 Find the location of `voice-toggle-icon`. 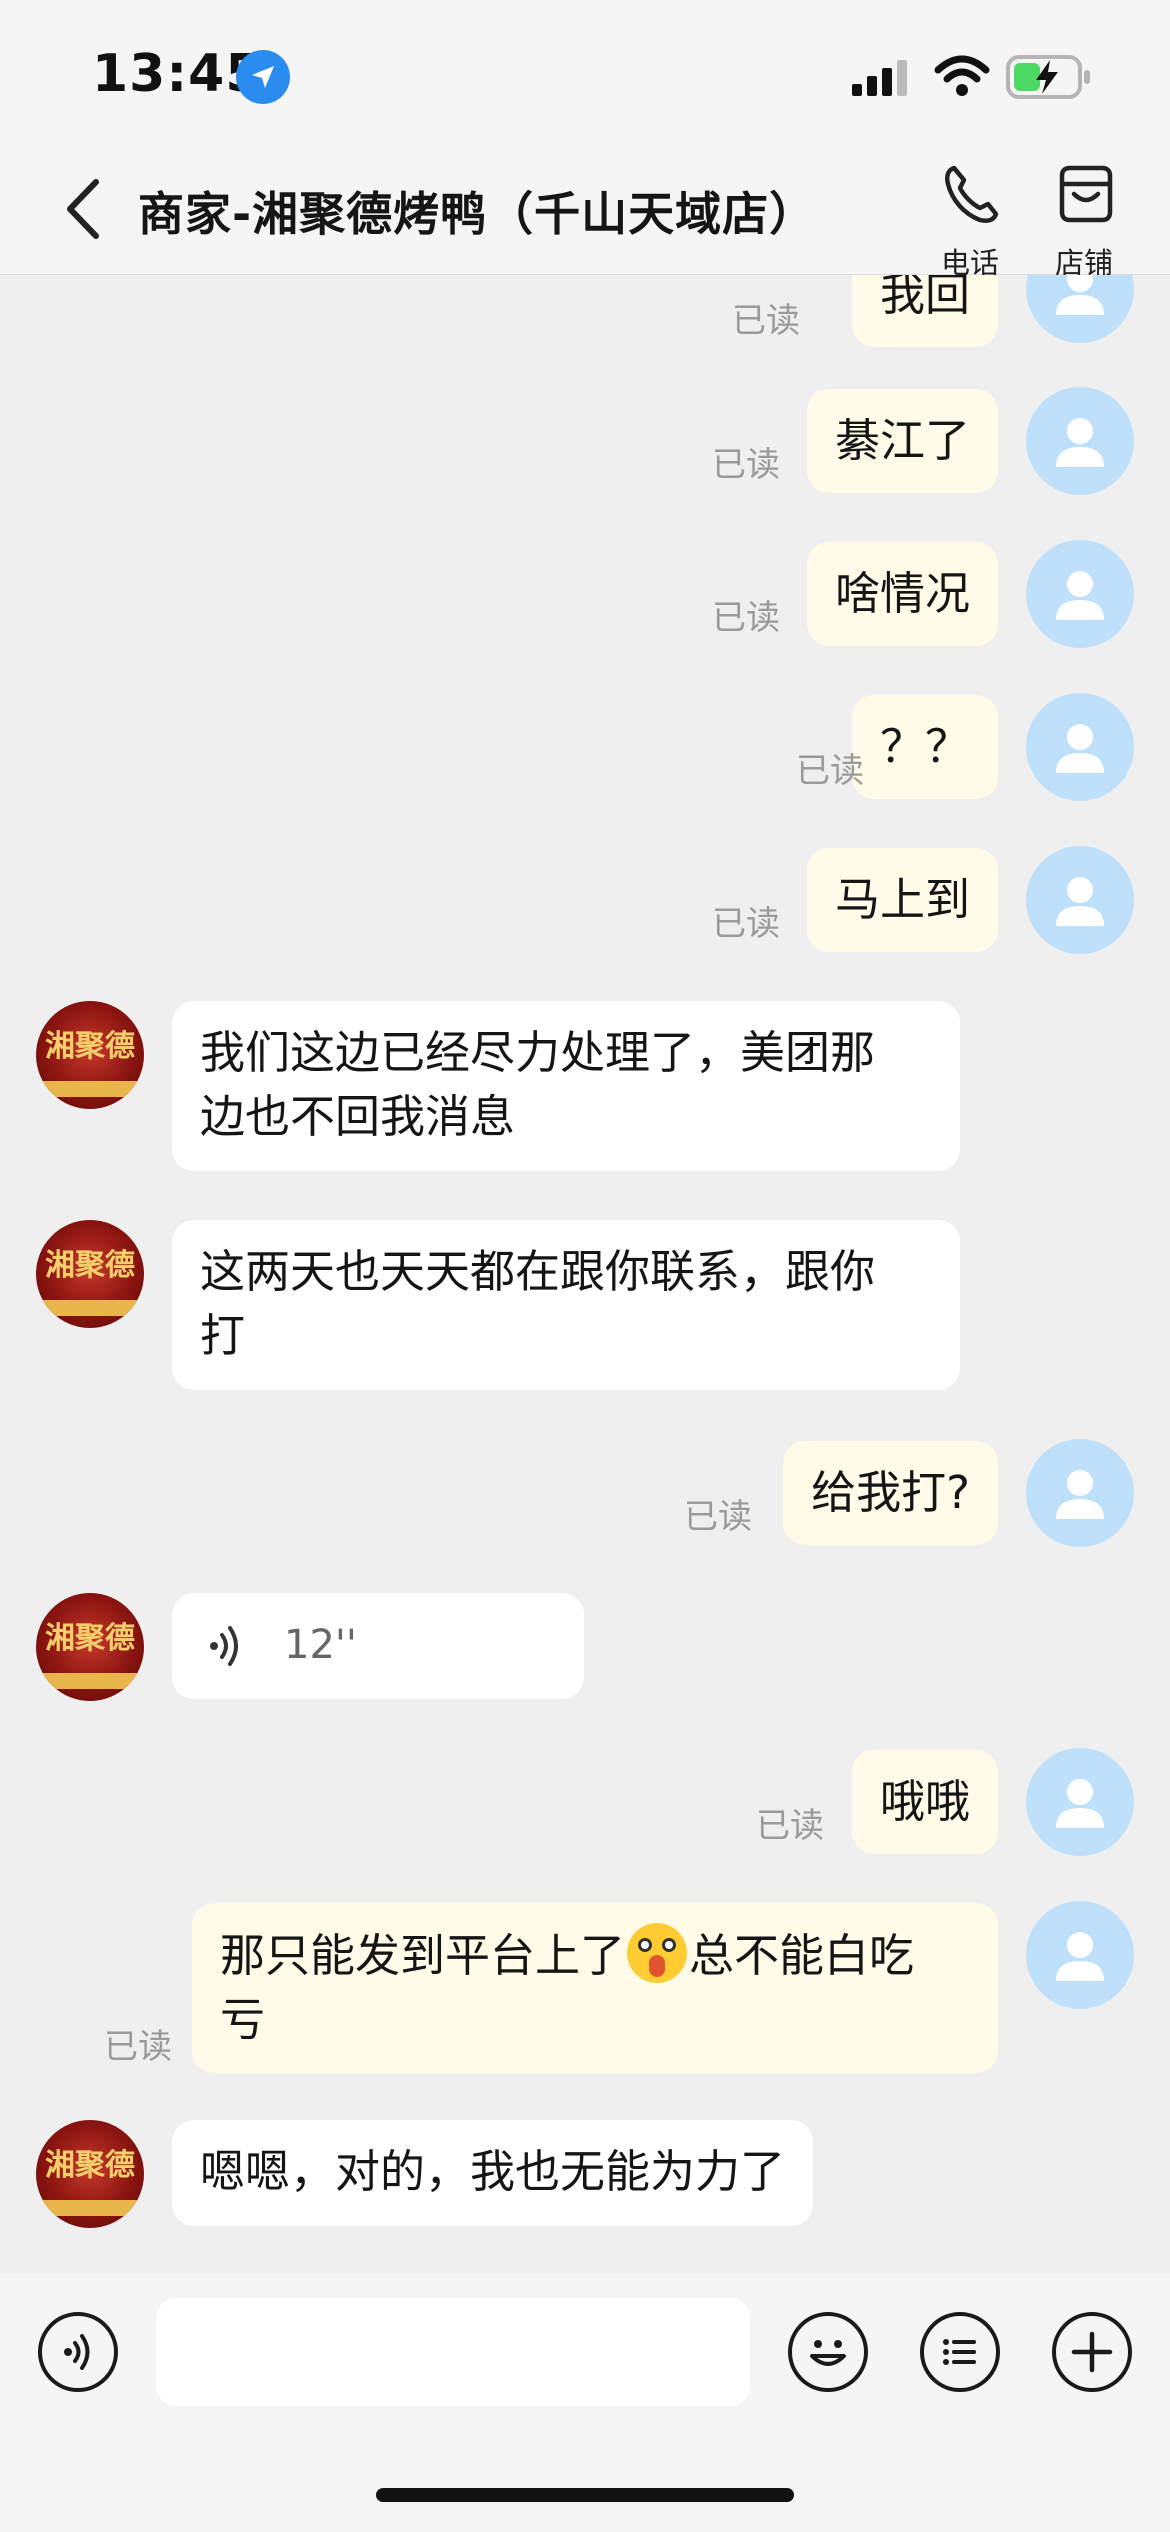

voice-toggle-icon is located at coordinates (77, 2352).